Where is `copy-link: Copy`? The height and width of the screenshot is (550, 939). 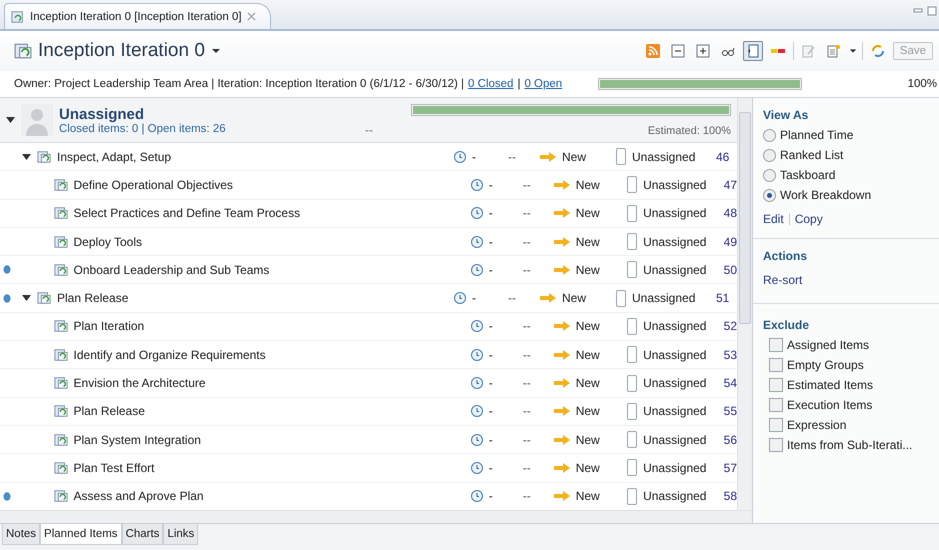
copy-link: Copy is located at coordinates (808, 219).